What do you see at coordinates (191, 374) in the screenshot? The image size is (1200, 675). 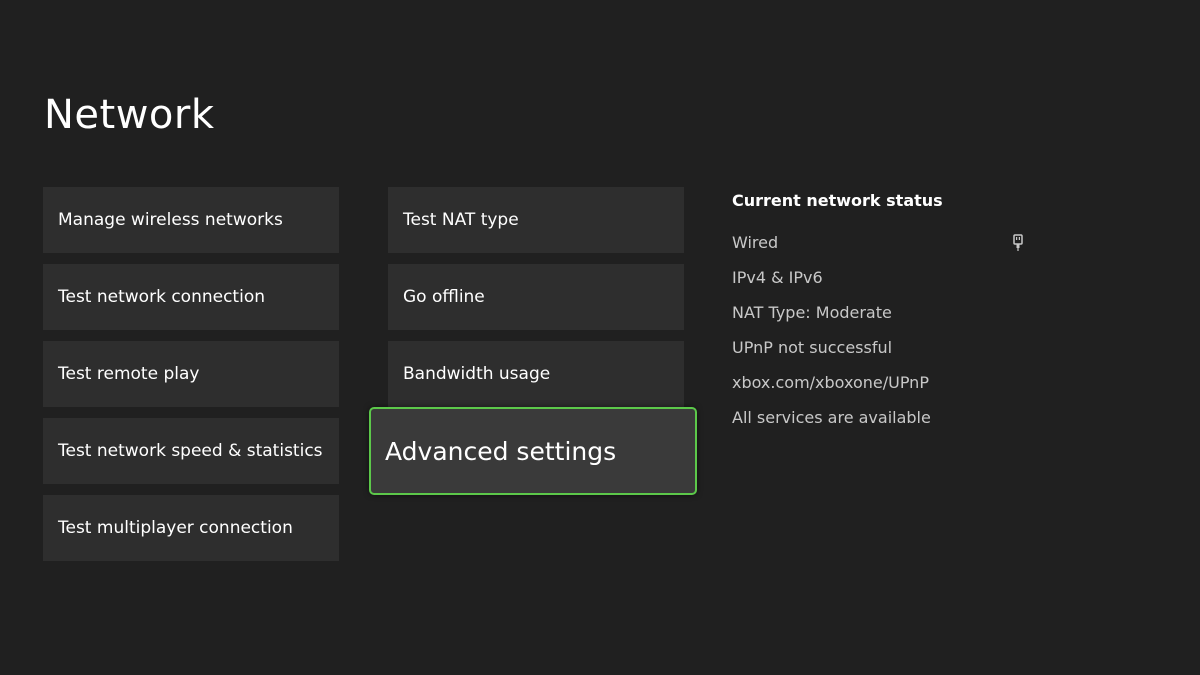 I see `test-remote-play-button: Test remote play` at bounding box center [191, 374].